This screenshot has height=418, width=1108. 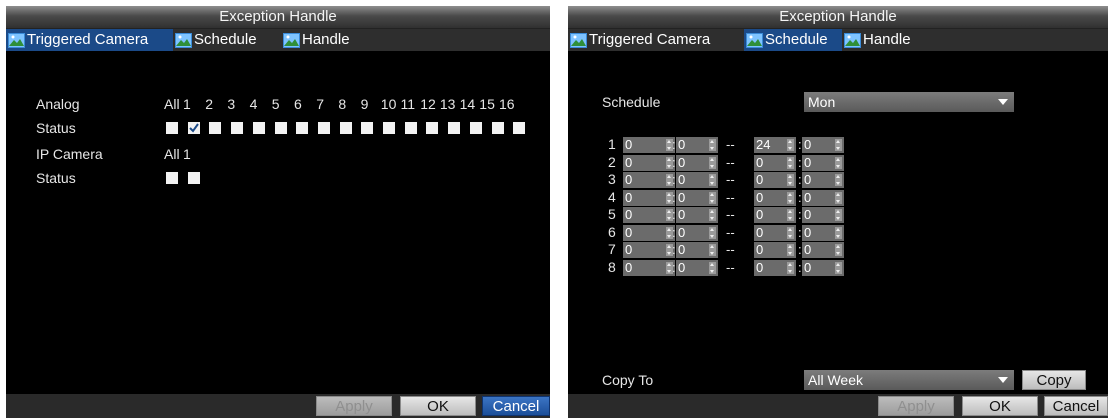 I want to click on copy-button: Copy, so click(x=1054, y=380).